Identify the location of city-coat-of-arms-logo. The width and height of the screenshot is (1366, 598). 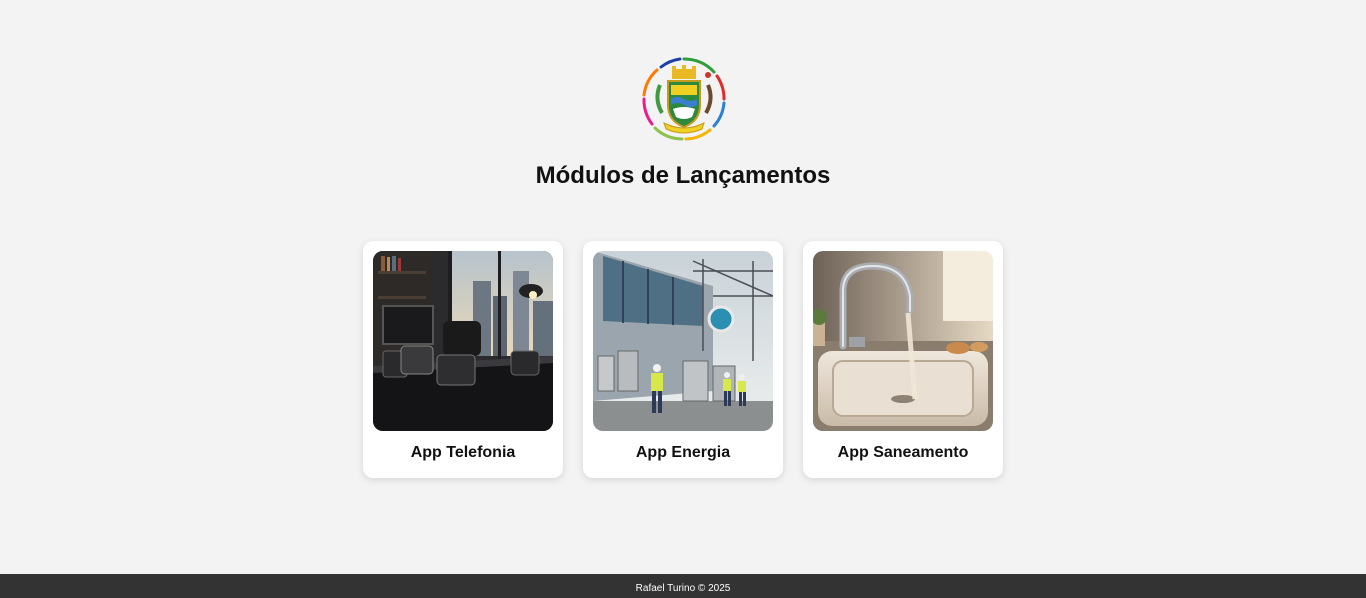
(684, 99).